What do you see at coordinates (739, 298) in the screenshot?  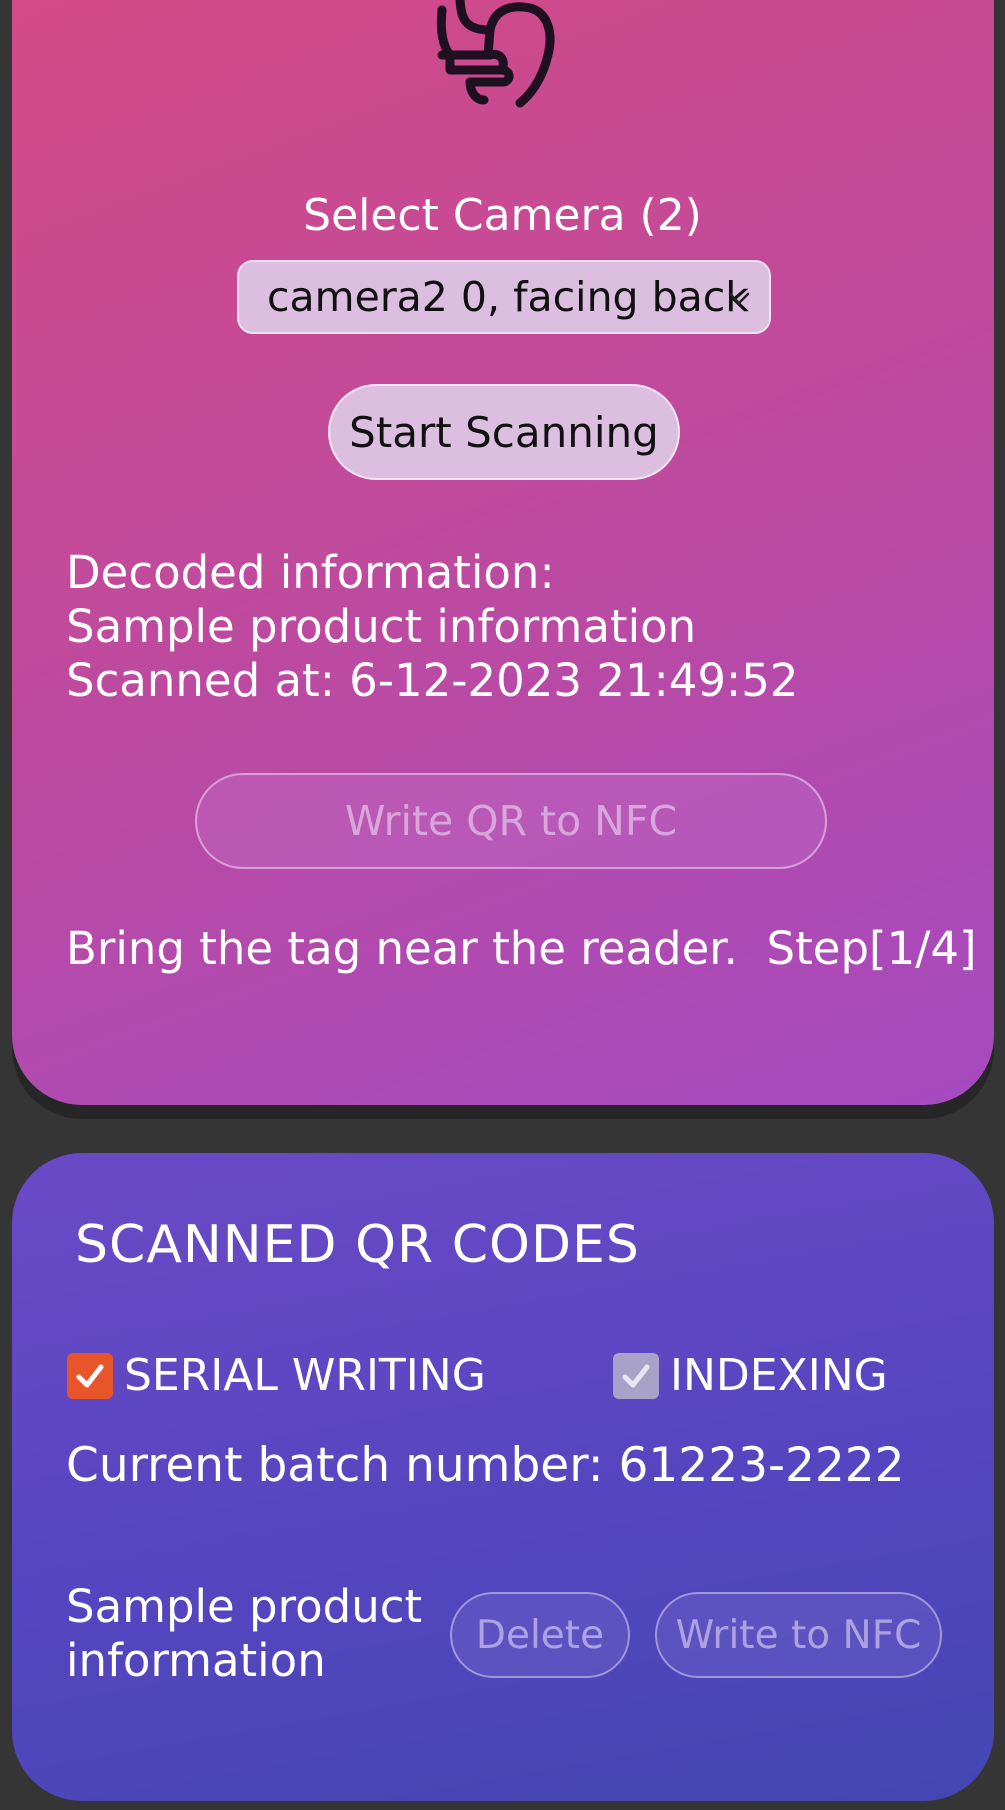 I see `chevron-down-icon` at bounding box center [739, 298].